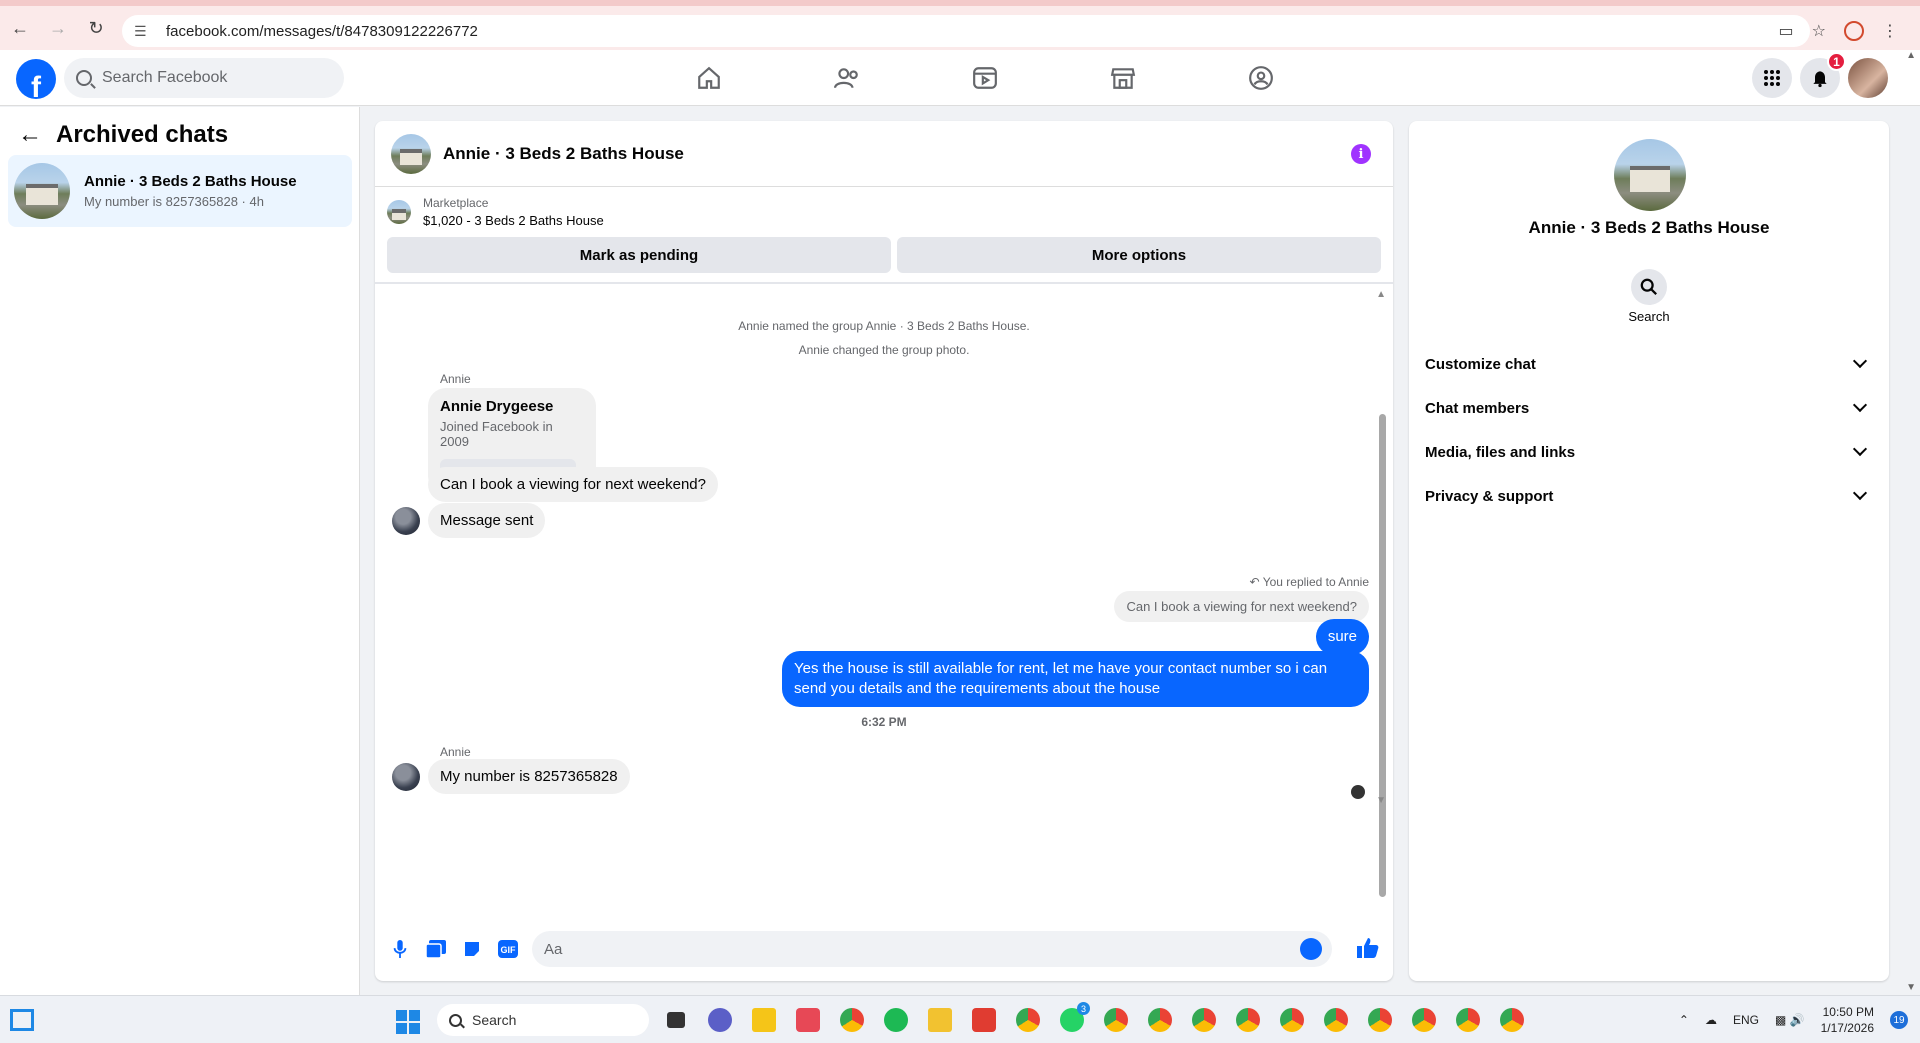 Image resolution: width=1920 pixels, height=1043 pixels. Describe the element at coordinates (1649, 287) in the screenshot. I see `details-search-button` at that location.